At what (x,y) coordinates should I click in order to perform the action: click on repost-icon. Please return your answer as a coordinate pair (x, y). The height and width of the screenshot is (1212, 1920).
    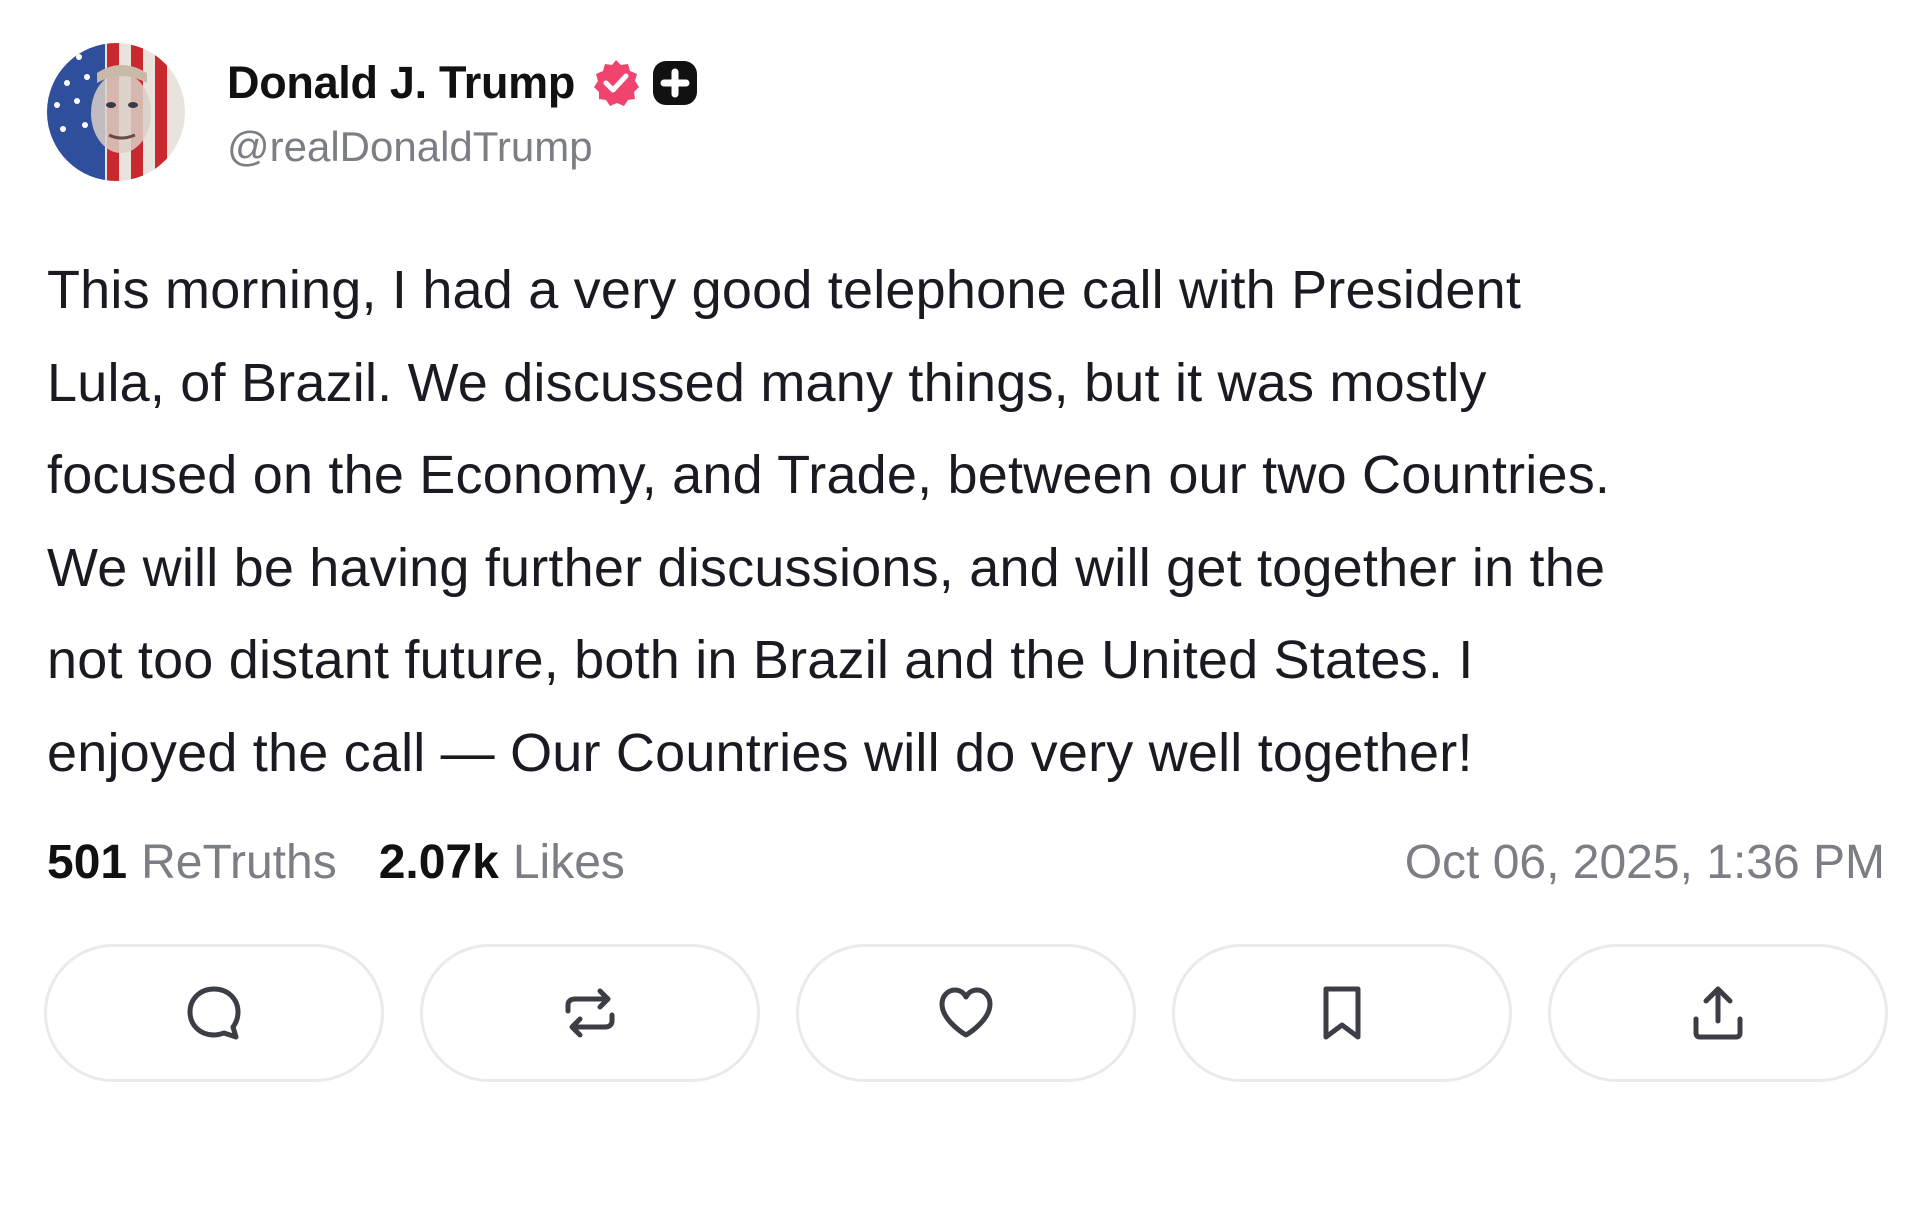
    Looking at the image, I should click on (590, 1013).